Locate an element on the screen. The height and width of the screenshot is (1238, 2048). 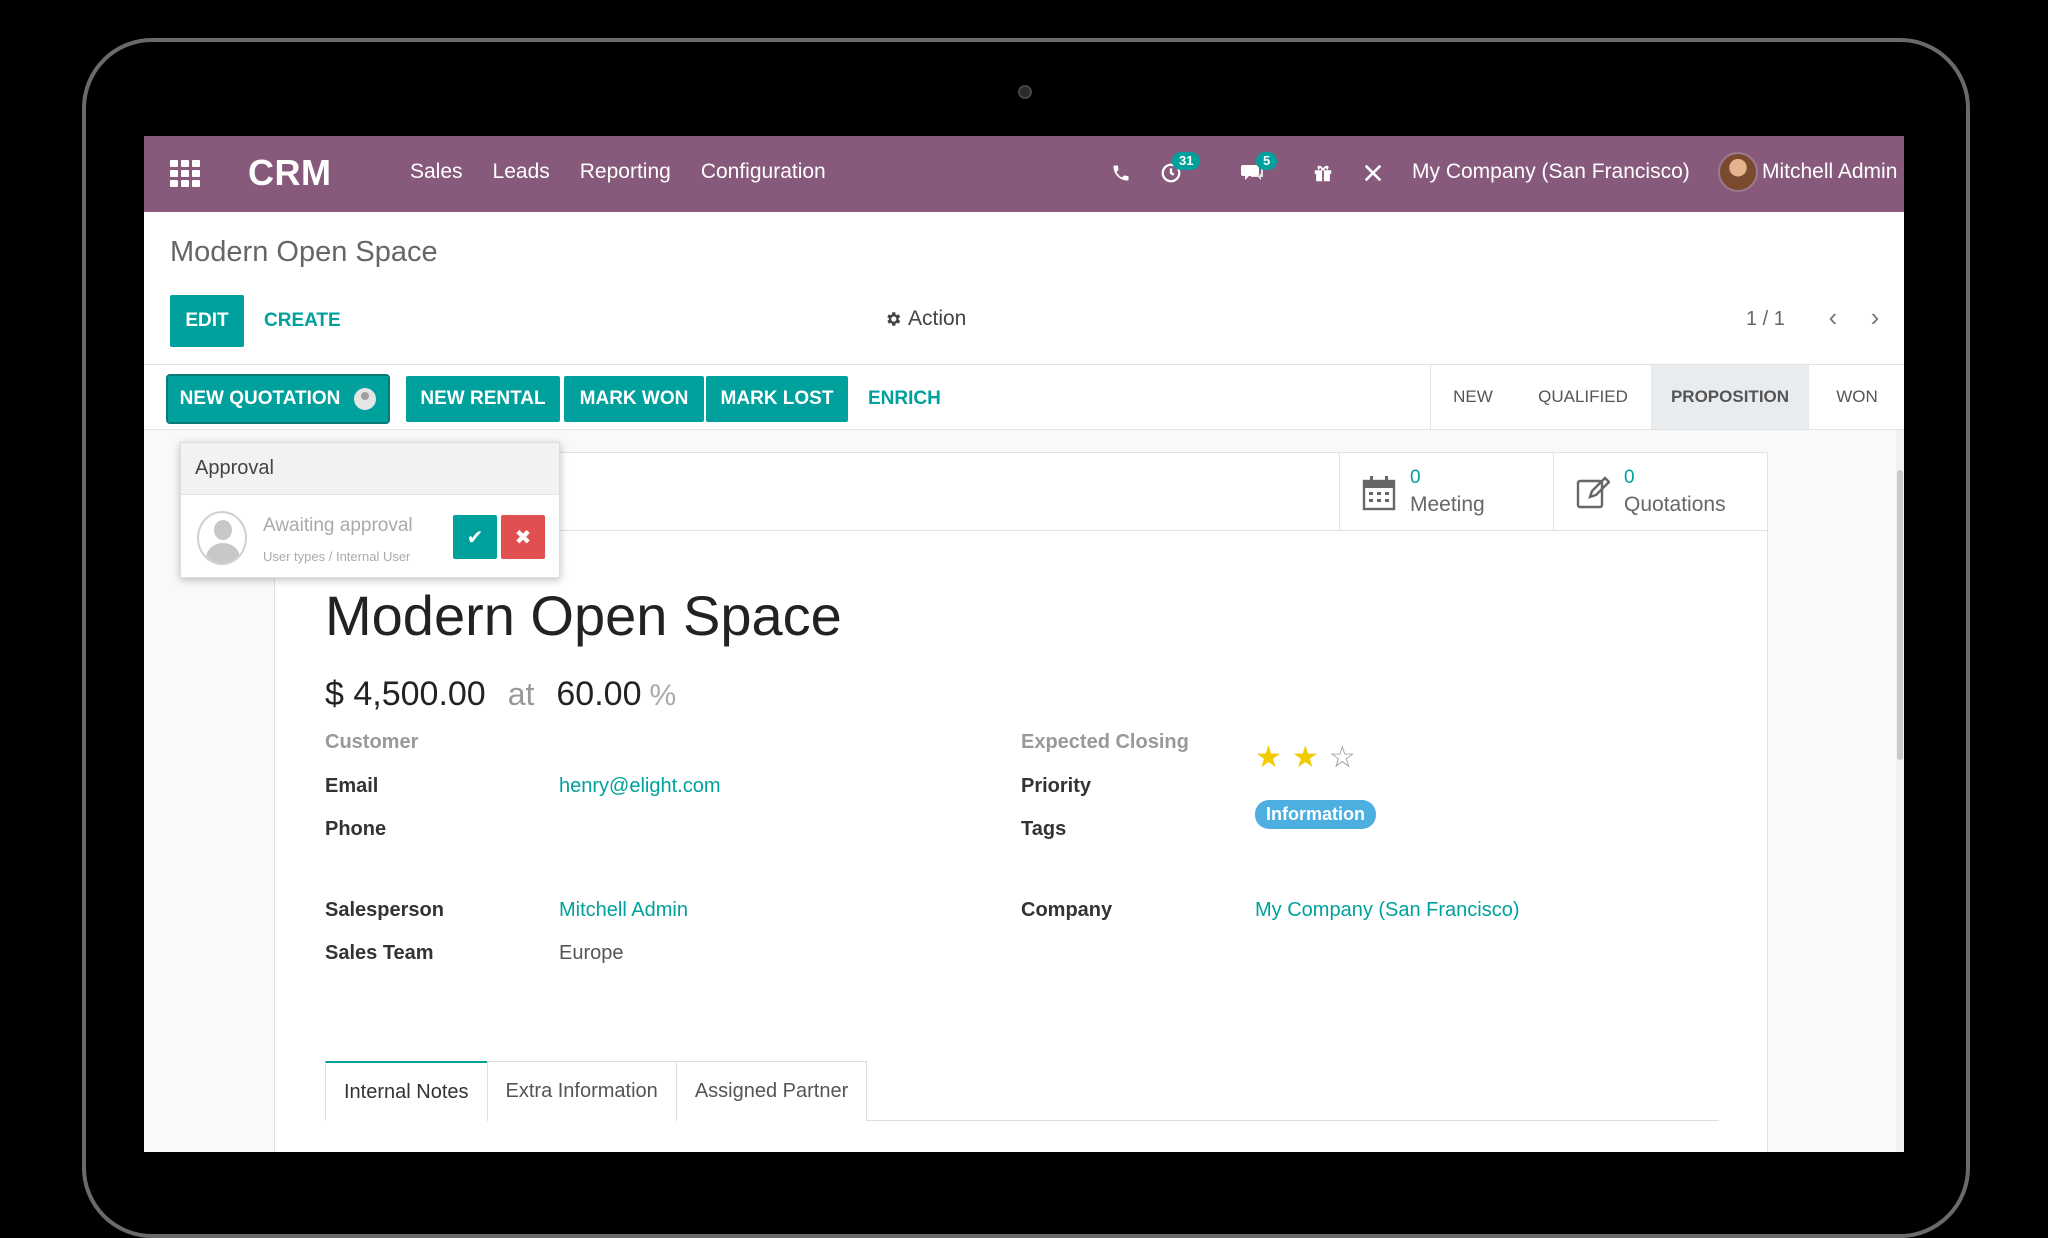
meeting-smart-button: 0 Meeting is located at coordinates (1446, 492).